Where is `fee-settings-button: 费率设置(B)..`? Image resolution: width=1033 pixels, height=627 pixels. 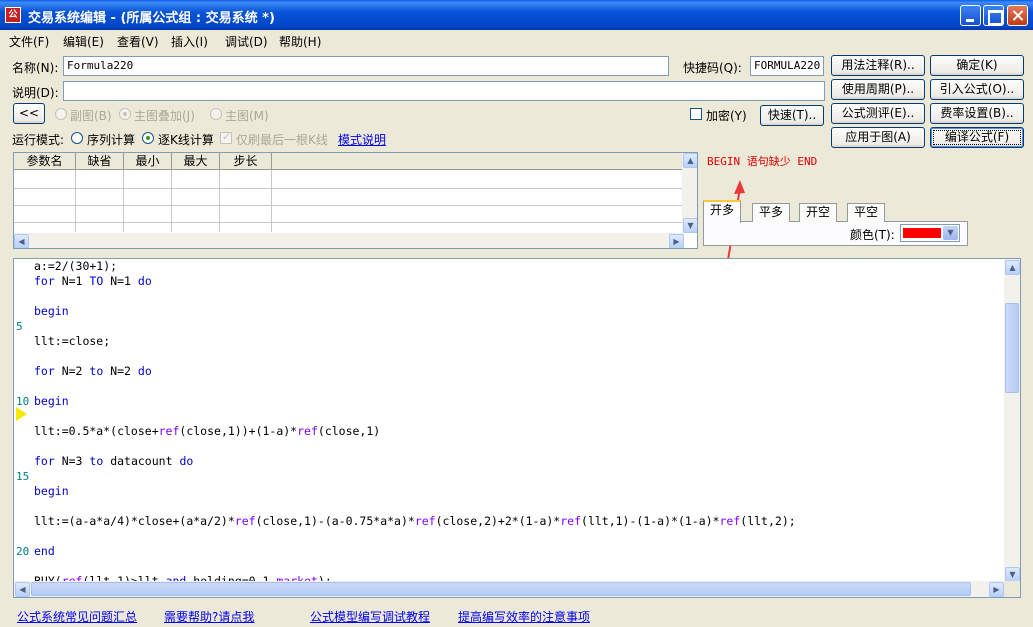 fee-settings-button: 费率设置(B).. is located at coordinates (977, 113).